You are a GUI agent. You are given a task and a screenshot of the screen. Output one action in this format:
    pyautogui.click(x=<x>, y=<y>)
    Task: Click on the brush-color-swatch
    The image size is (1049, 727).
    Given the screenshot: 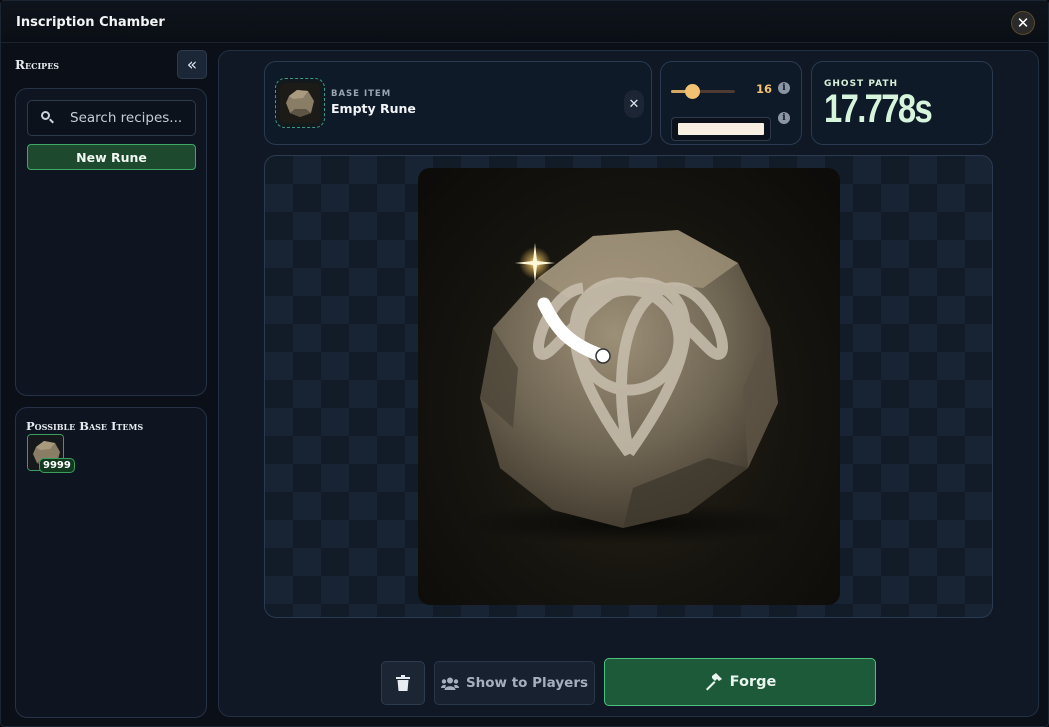 What is the action you would take?
    pyautogui.click(x=721, y=129)
    